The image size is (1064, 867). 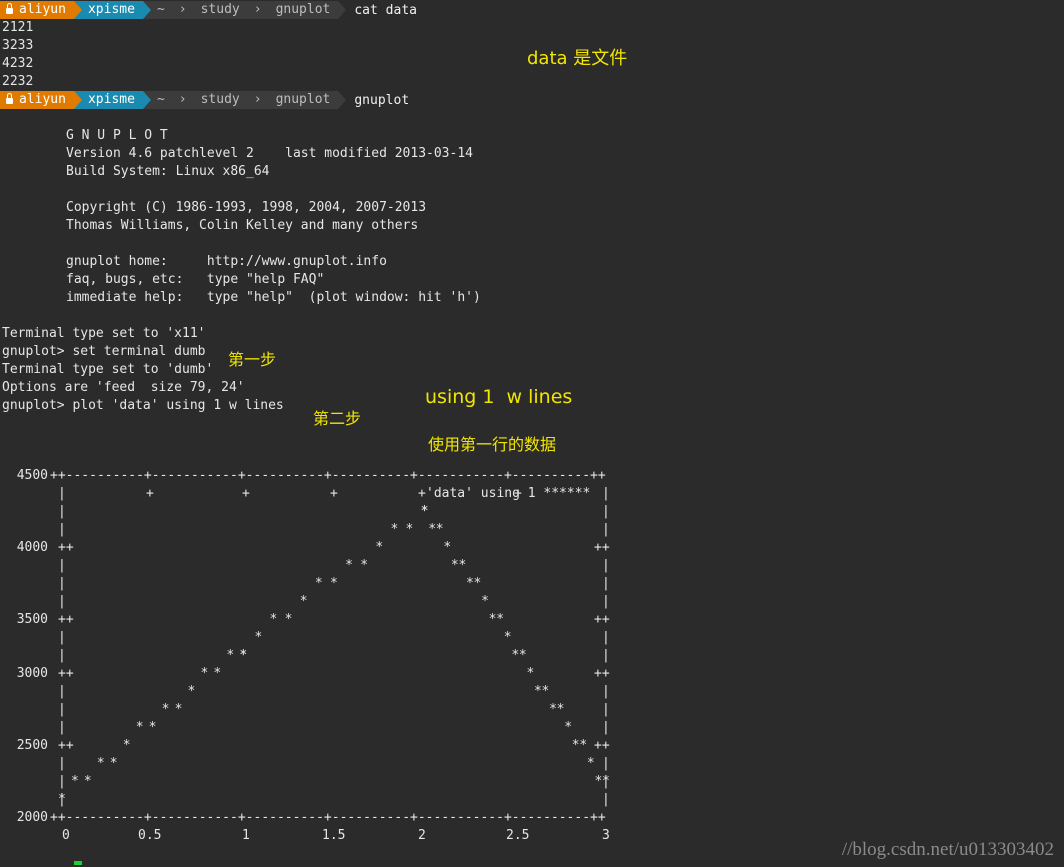 I want to click on annotation-step1: 第一步, so click(x=252, y=359).